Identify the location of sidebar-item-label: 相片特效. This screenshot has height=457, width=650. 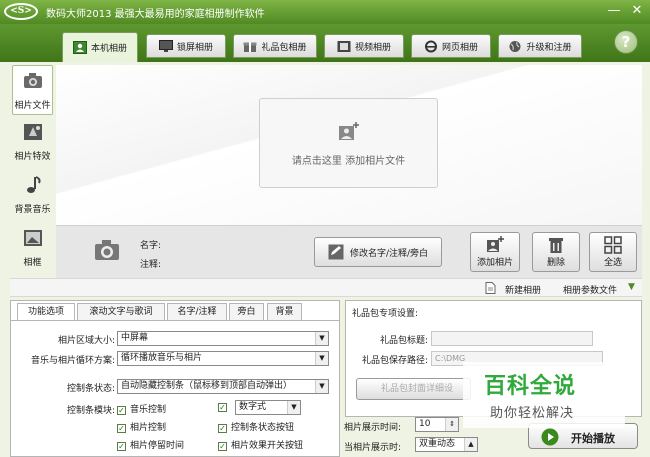
(32, 157).